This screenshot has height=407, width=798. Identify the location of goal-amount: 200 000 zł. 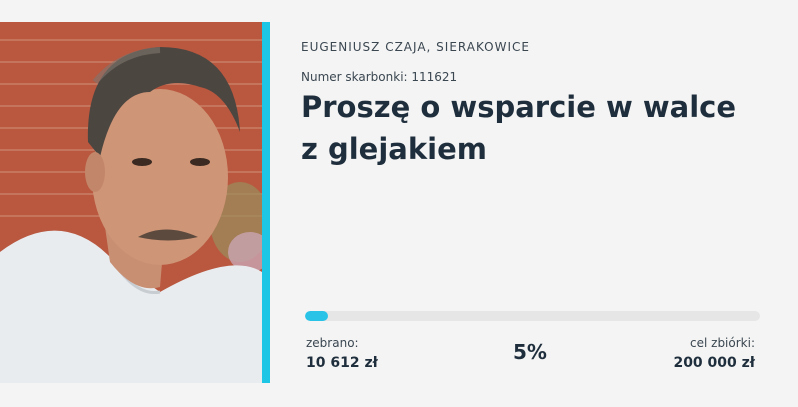
(714, 363).